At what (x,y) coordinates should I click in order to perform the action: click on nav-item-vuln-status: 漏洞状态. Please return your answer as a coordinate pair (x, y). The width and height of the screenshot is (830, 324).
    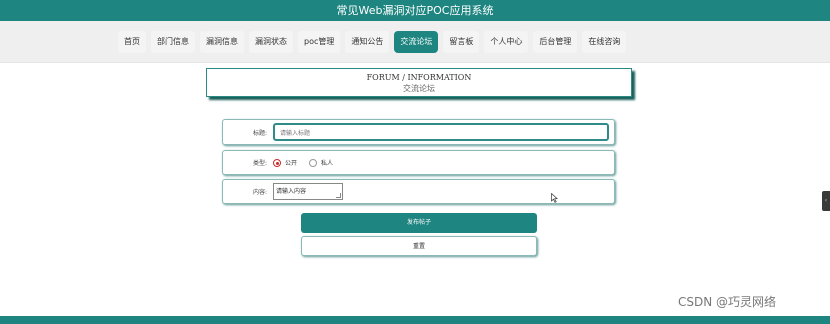
    Looking at the image, I should click on (271, 41).